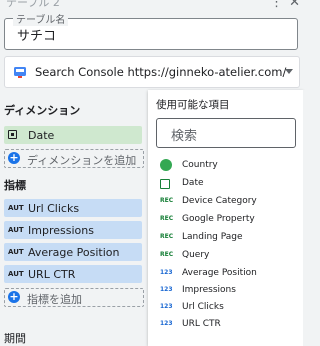 The height and width of the screenshot is (346, 320). What do you see at coordinates (230, 308) in the screenshot?
I see `field-item: 123 Url Clicks` at bounding box center [230, 308].